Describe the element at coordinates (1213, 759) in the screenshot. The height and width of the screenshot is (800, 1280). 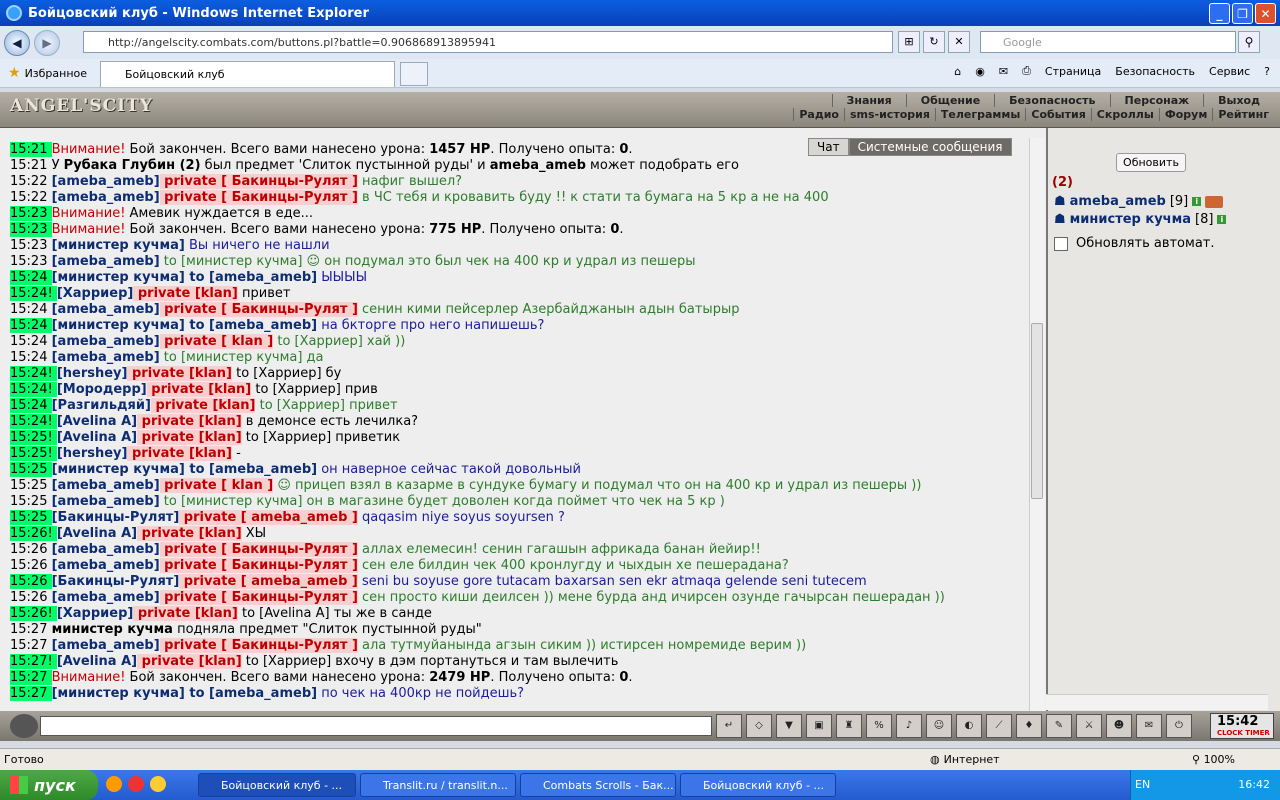
I see `zoom-control: ⚲ 100%` at that location.